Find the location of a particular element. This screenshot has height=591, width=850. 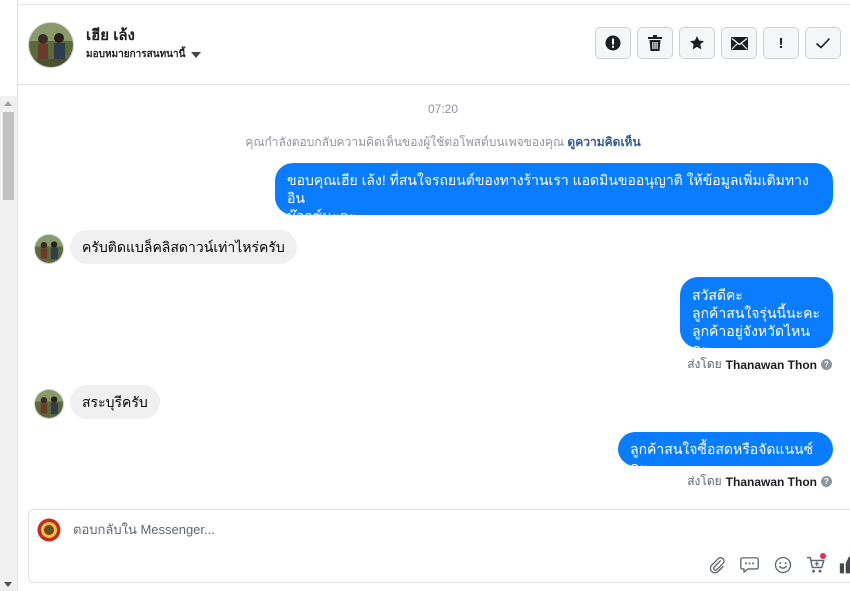

page-logo-icon is located at coordinates (49, 530).